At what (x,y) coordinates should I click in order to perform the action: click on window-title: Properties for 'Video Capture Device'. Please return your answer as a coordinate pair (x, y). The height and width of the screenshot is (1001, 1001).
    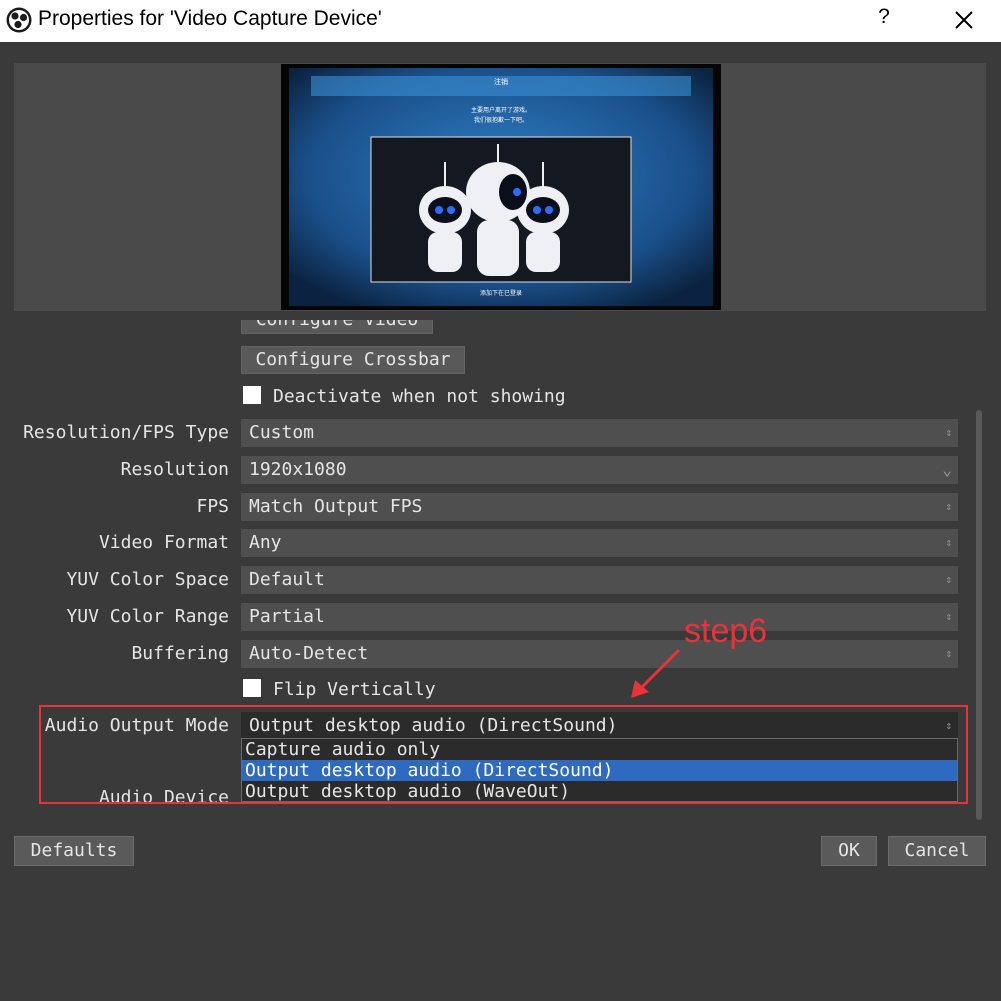
    Looking at the image, I should click on (210, 18).